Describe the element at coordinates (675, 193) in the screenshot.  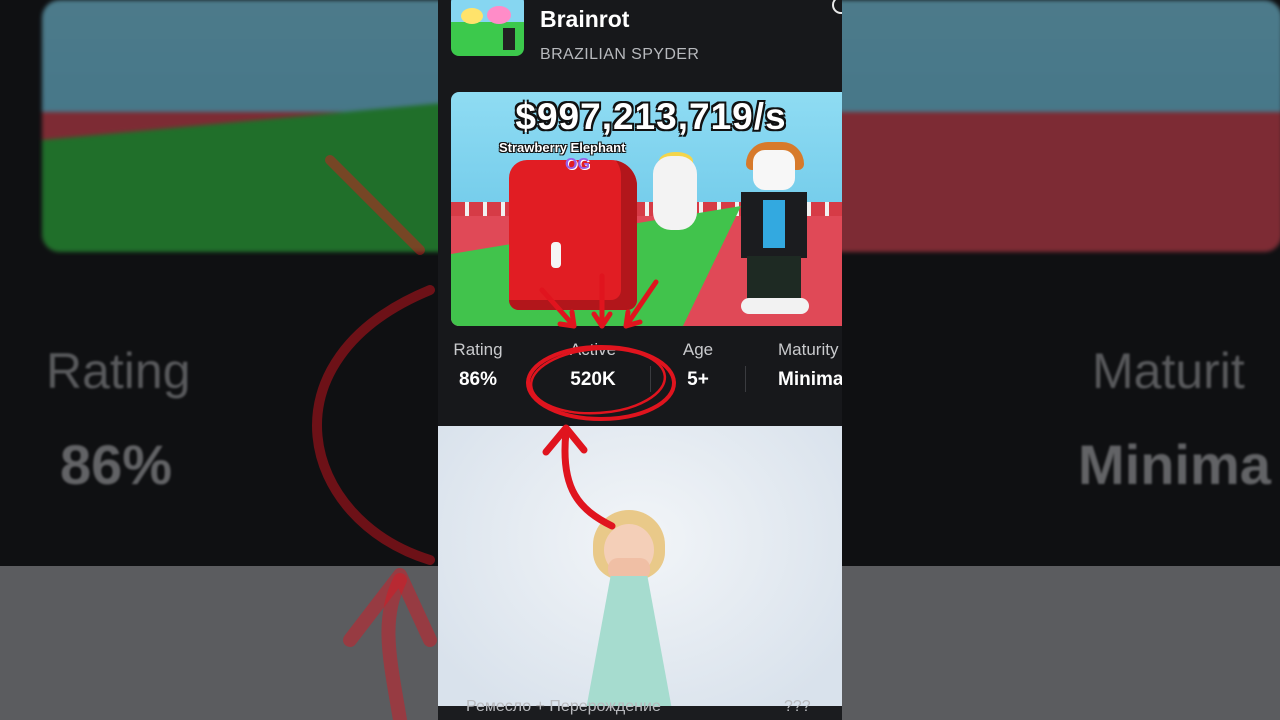
I see `npc-figure` at that location.